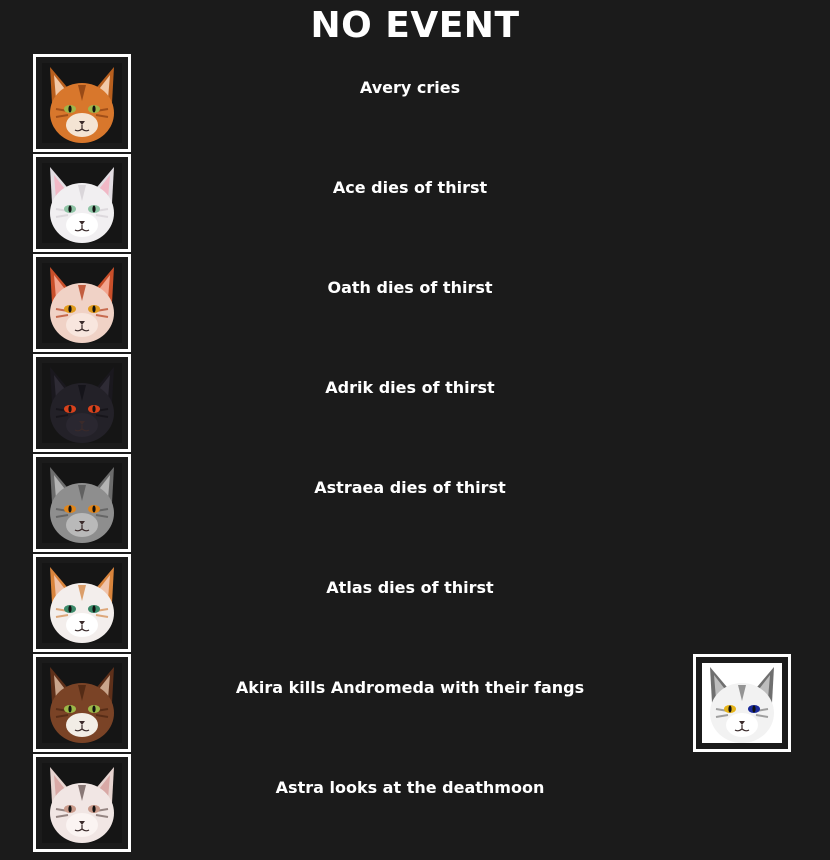 The image size is (830, 860). Describe the element at coordinates (415, 603) in the screenshot. I see `event-row: Atlas dies of thirst` at that location.